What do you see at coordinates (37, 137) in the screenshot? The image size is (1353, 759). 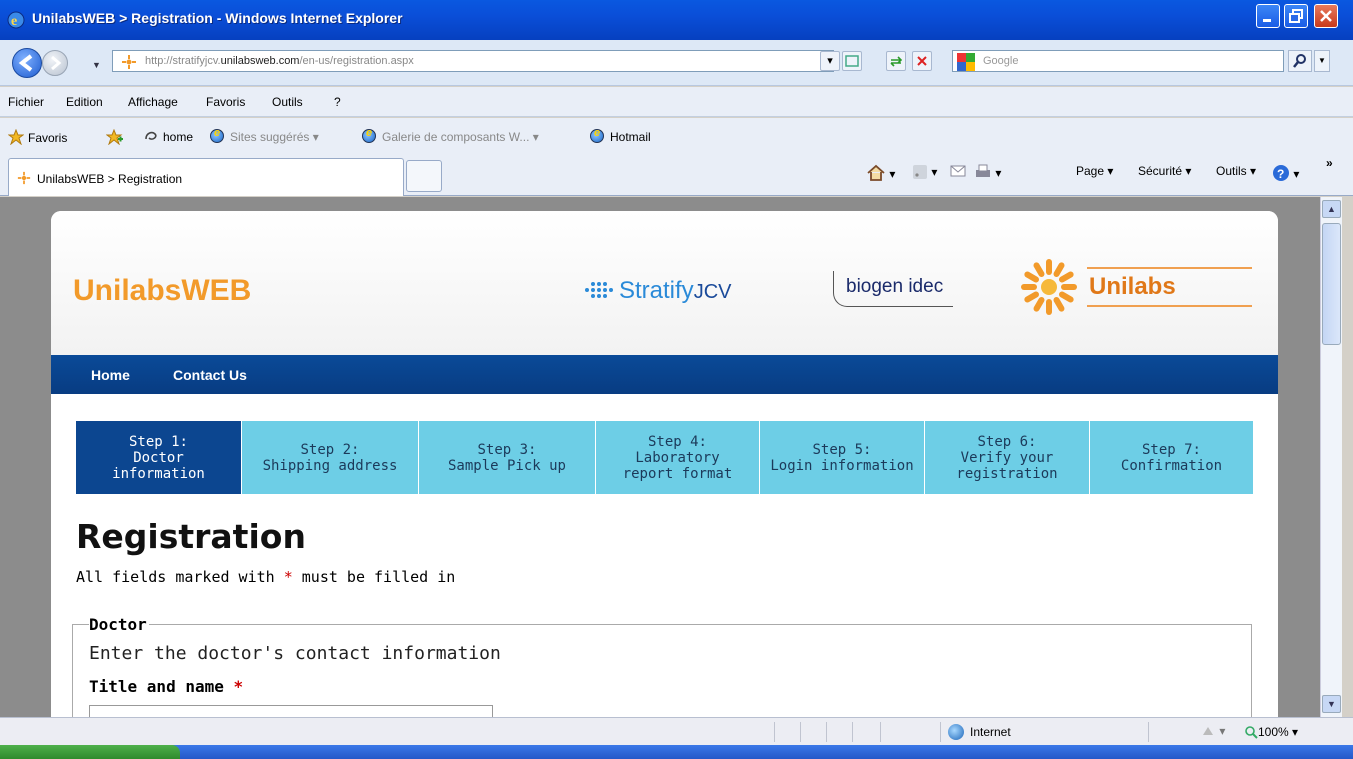 I see `favorites-button: Favoris` at bounding box center [37, 137].